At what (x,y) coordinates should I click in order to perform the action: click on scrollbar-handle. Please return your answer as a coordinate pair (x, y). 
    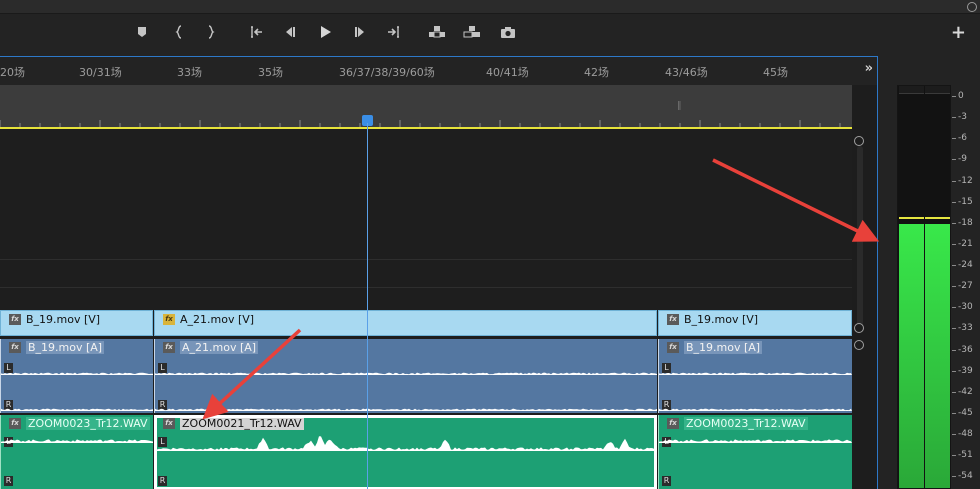
    Looking at the image, I should click on (859, 345).